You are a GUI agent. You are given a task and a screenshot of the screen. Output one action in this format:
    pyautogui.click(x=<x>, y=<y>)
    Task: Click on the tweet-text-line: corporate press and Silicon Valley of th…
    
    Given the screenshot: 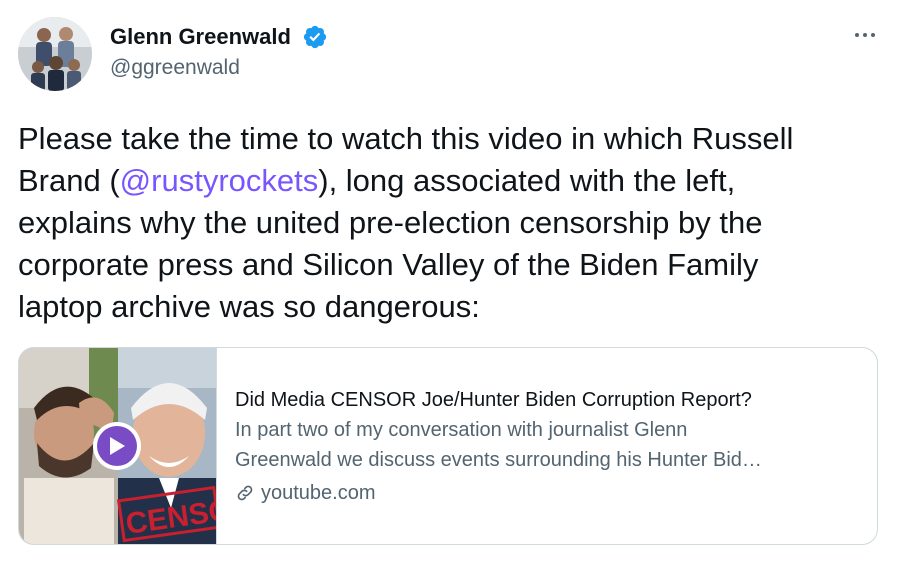 What is the action you would take?
    pyautogui.click(x=388, y=264)
    